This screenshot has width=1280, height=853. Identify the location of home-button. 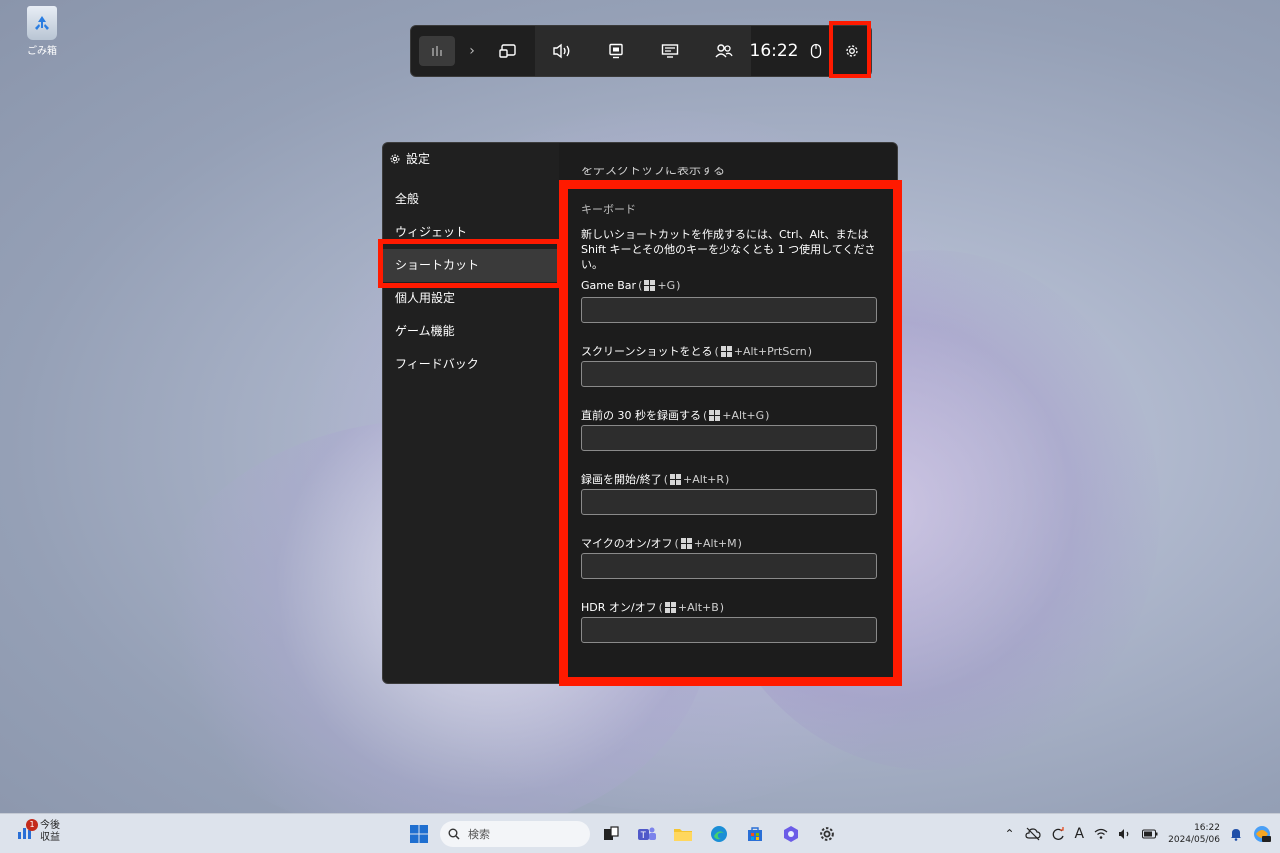
(437, 51).